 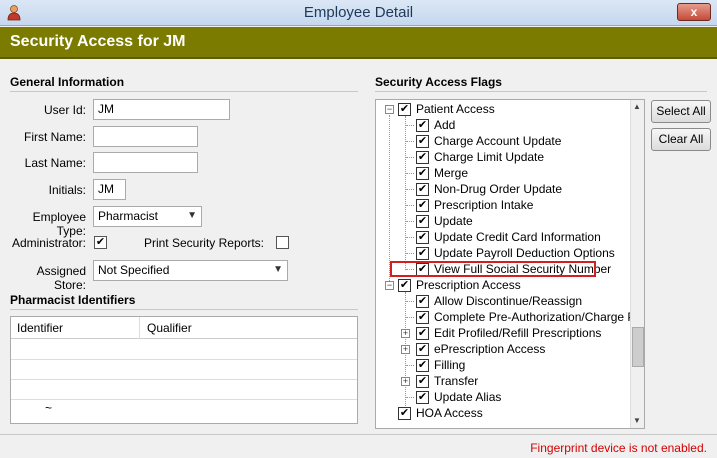 What do you see at coordinates (681, 111) in the screenshot?
I see `select-all-button: Select All` at bounding box center [681, 111].